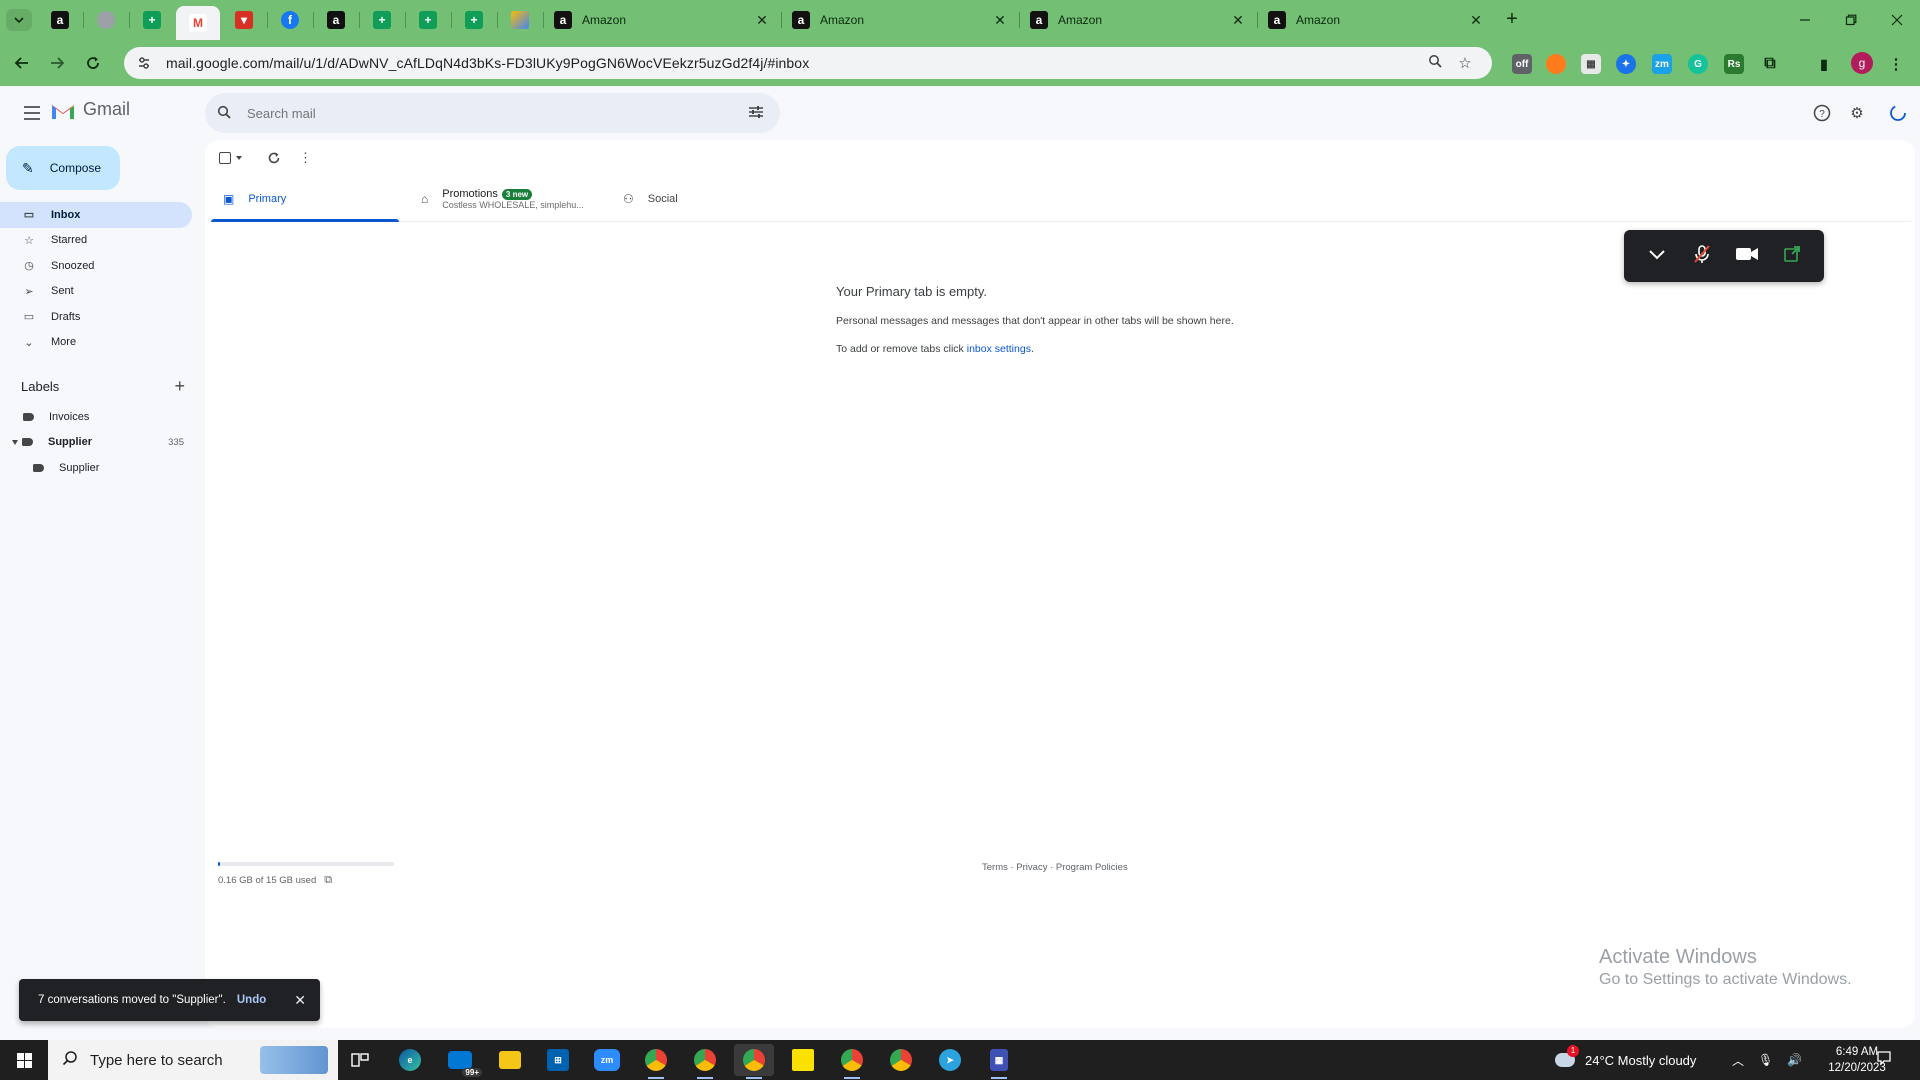 Image resolution: width=1920 pixels, height=1080 pixels. I want to click on open-in-new-icon: ⧉, so click(328, 880).